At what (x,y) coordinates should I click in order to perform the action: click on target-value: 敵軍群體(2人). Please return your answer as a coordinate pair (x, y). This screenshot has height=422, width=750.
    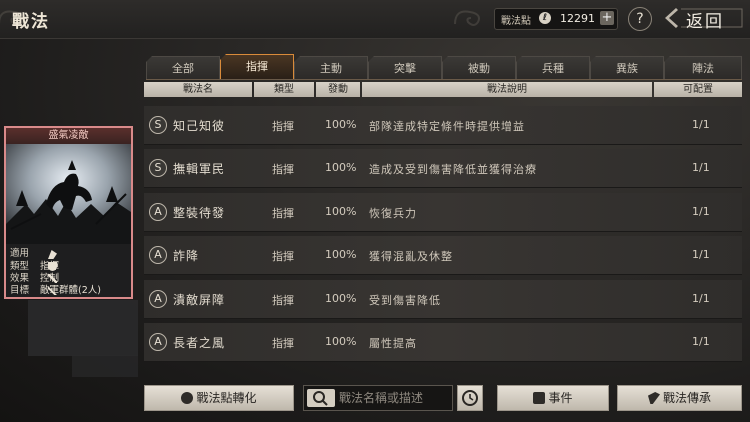
    Looking at the image, I should click on (70, 290).